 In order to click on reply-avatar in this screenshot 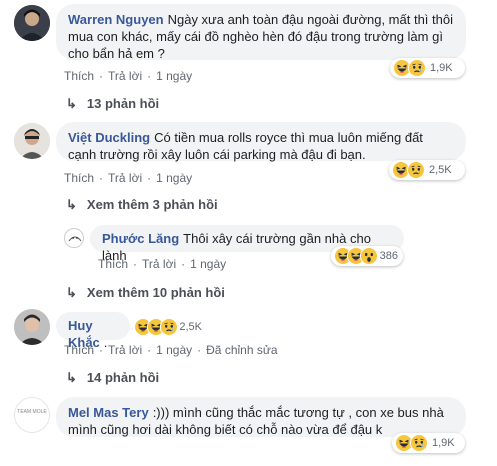, I will do `click(74, 238)`.